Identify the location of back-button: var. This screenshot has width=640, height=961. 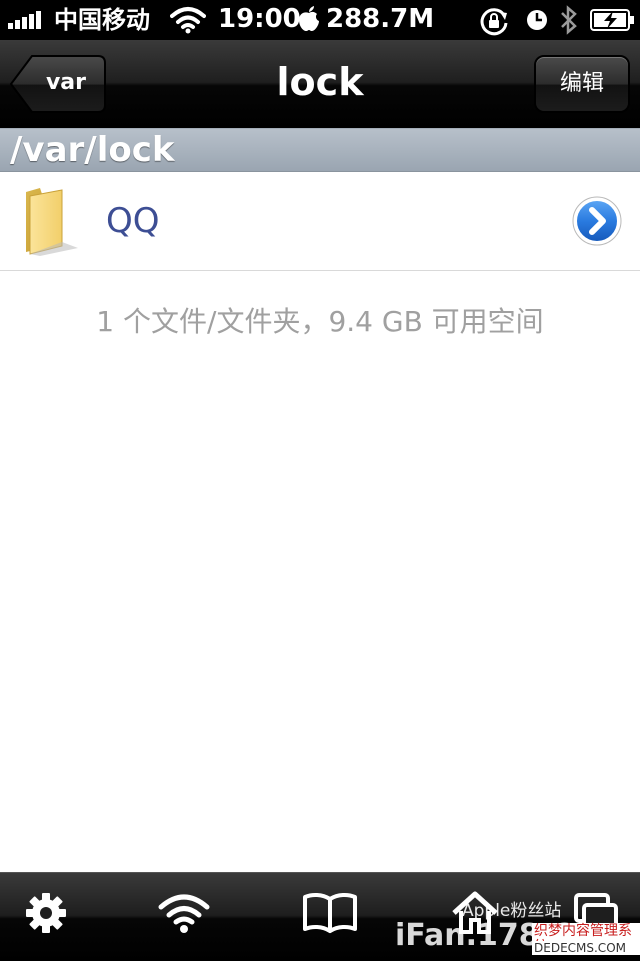
(58, 84).